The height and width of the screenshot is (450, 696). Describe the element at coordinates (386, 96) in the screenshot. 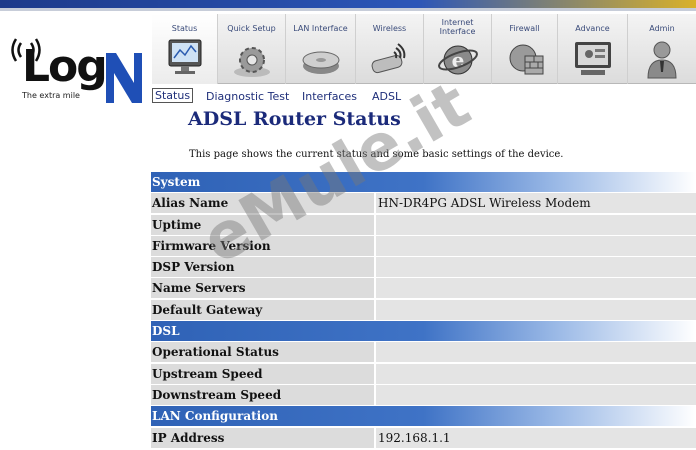

I see `subnav-adsl: ADSL` at that location.